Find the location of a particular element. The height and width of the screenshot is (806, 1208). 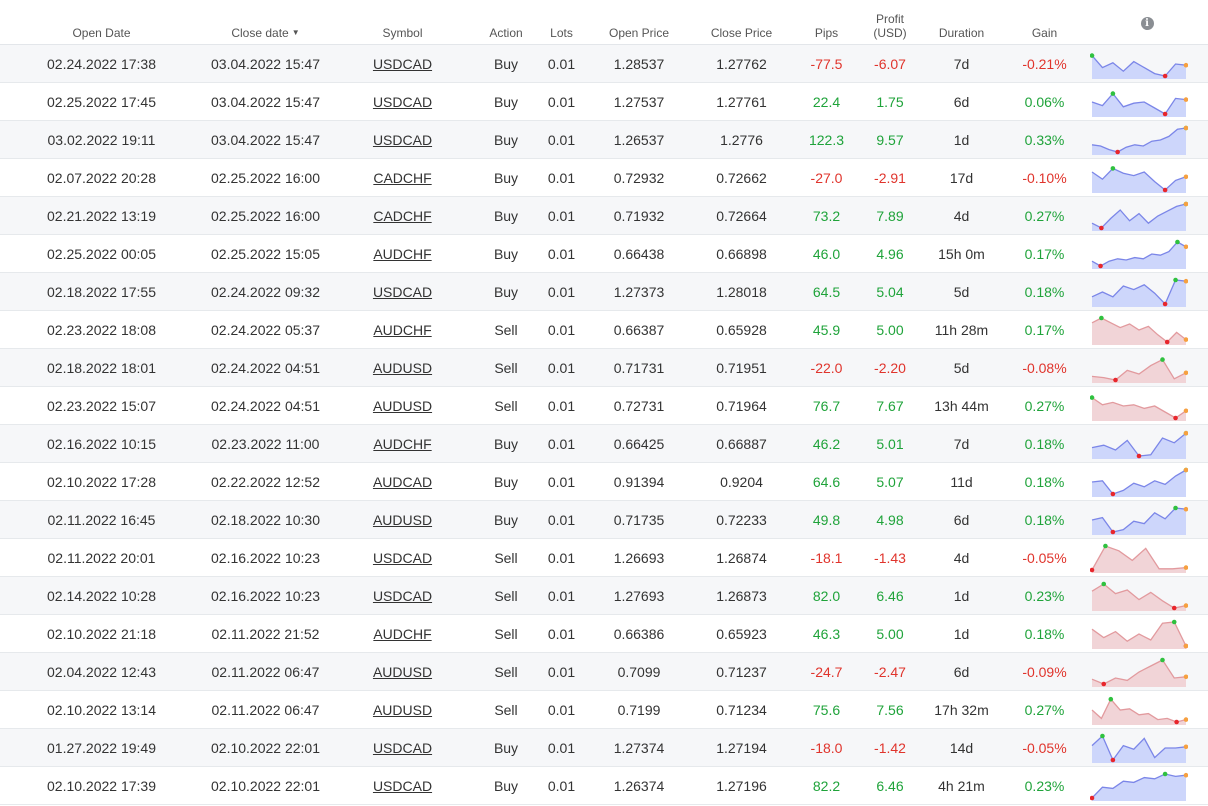

pips-cell: 46.2 is located at coordinates (826, 443).